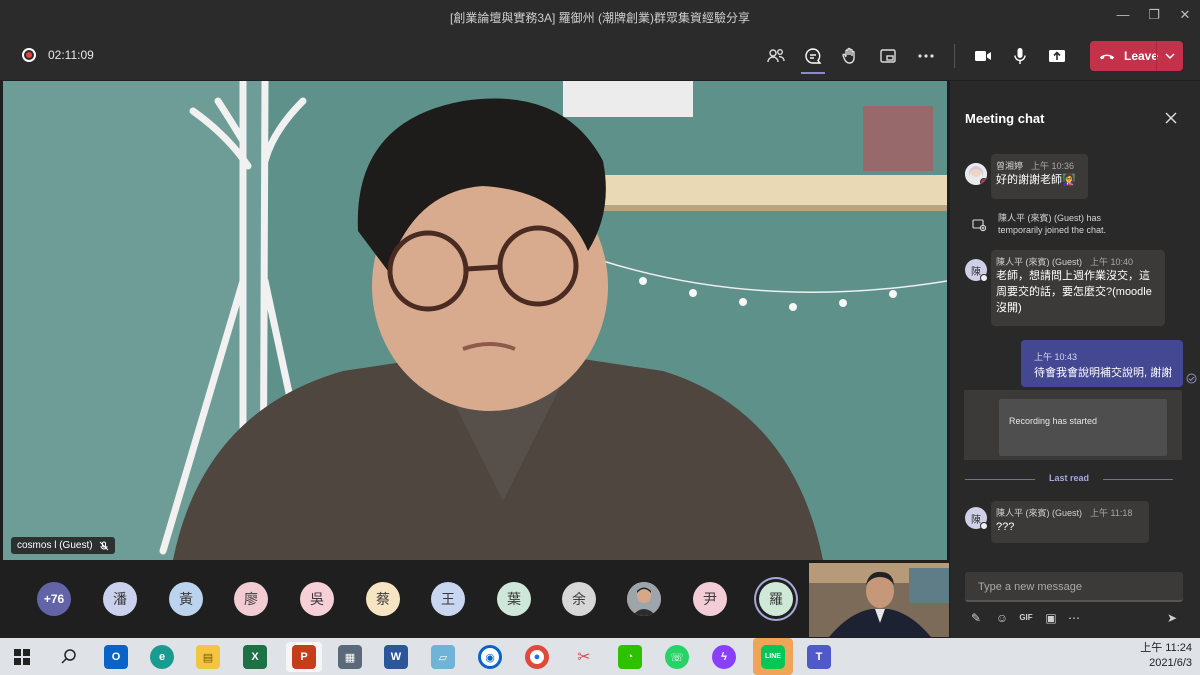 The height and width of the screenshot is (675, 1200). Describe the element at coordinates (1005, 118) in the screenshot. I see `chat-title: Meeting chat` at that location.